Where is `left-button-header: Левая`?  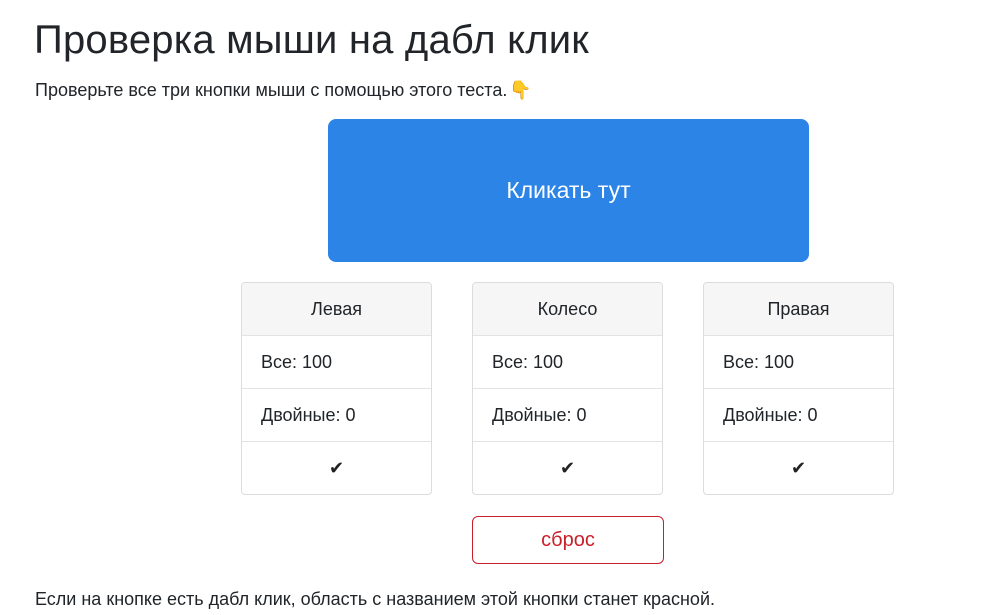
left-button-header: Левая is located at coordinates (336, 309).